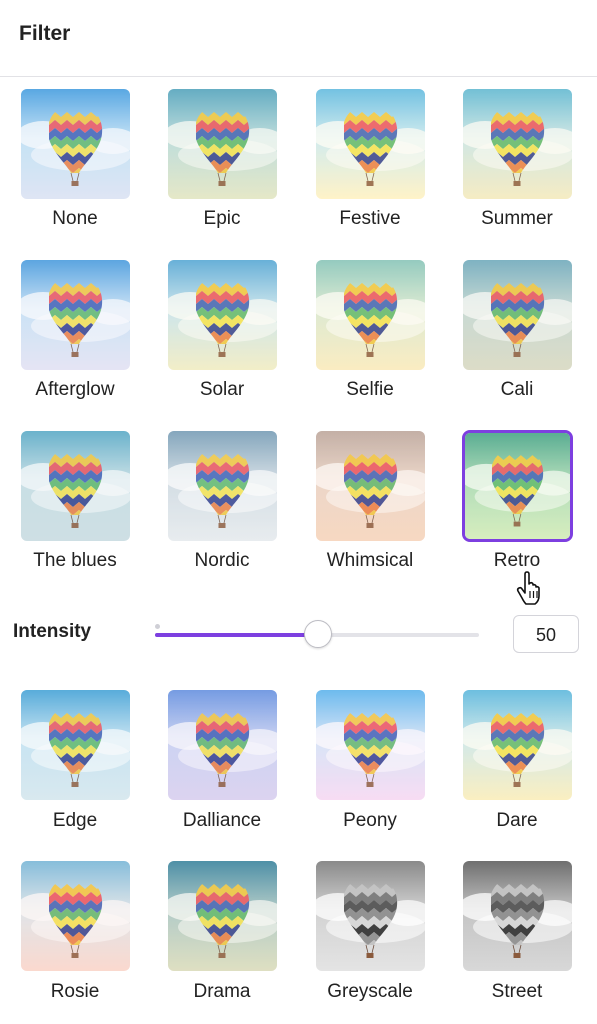 This screenshot has width=597, height=1024. I want to click on filter-the-blues-thumbnail, so click(75, 486).